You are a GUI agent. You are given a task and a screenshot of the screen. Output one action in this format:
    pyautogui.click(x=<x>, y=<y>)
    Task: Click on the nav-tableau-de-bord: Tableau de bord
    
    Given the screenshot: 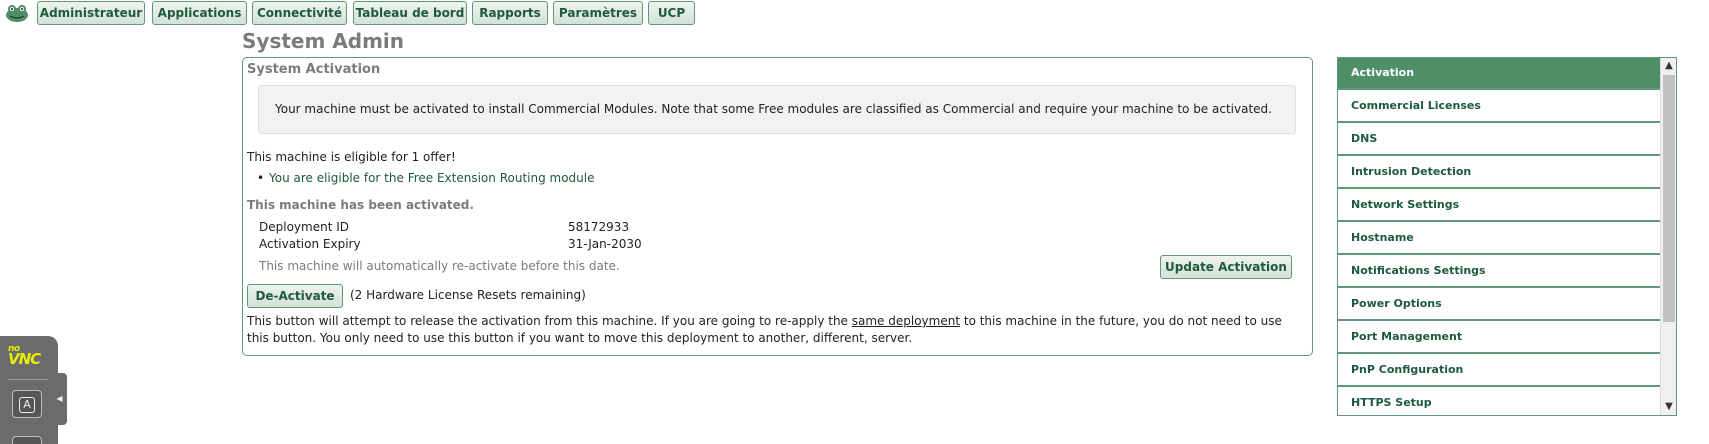 What is the action you would take?
    pyautogui.click(x=410, y=13)
    